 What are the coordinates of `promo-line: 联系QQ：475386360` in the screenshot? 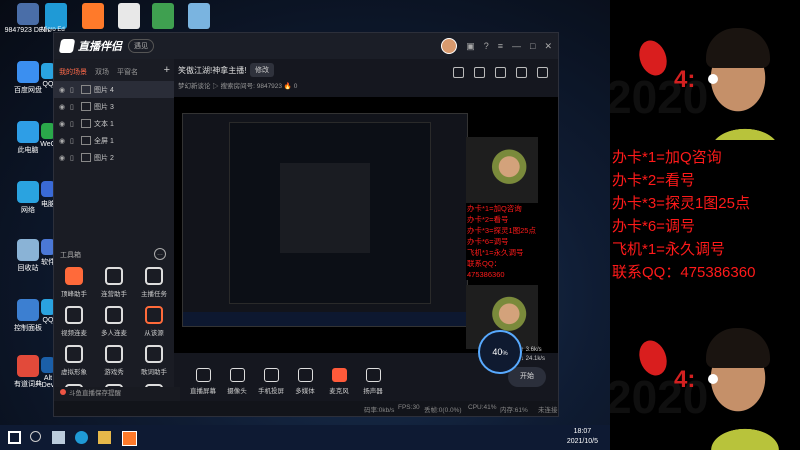 It's located at (684, 272).